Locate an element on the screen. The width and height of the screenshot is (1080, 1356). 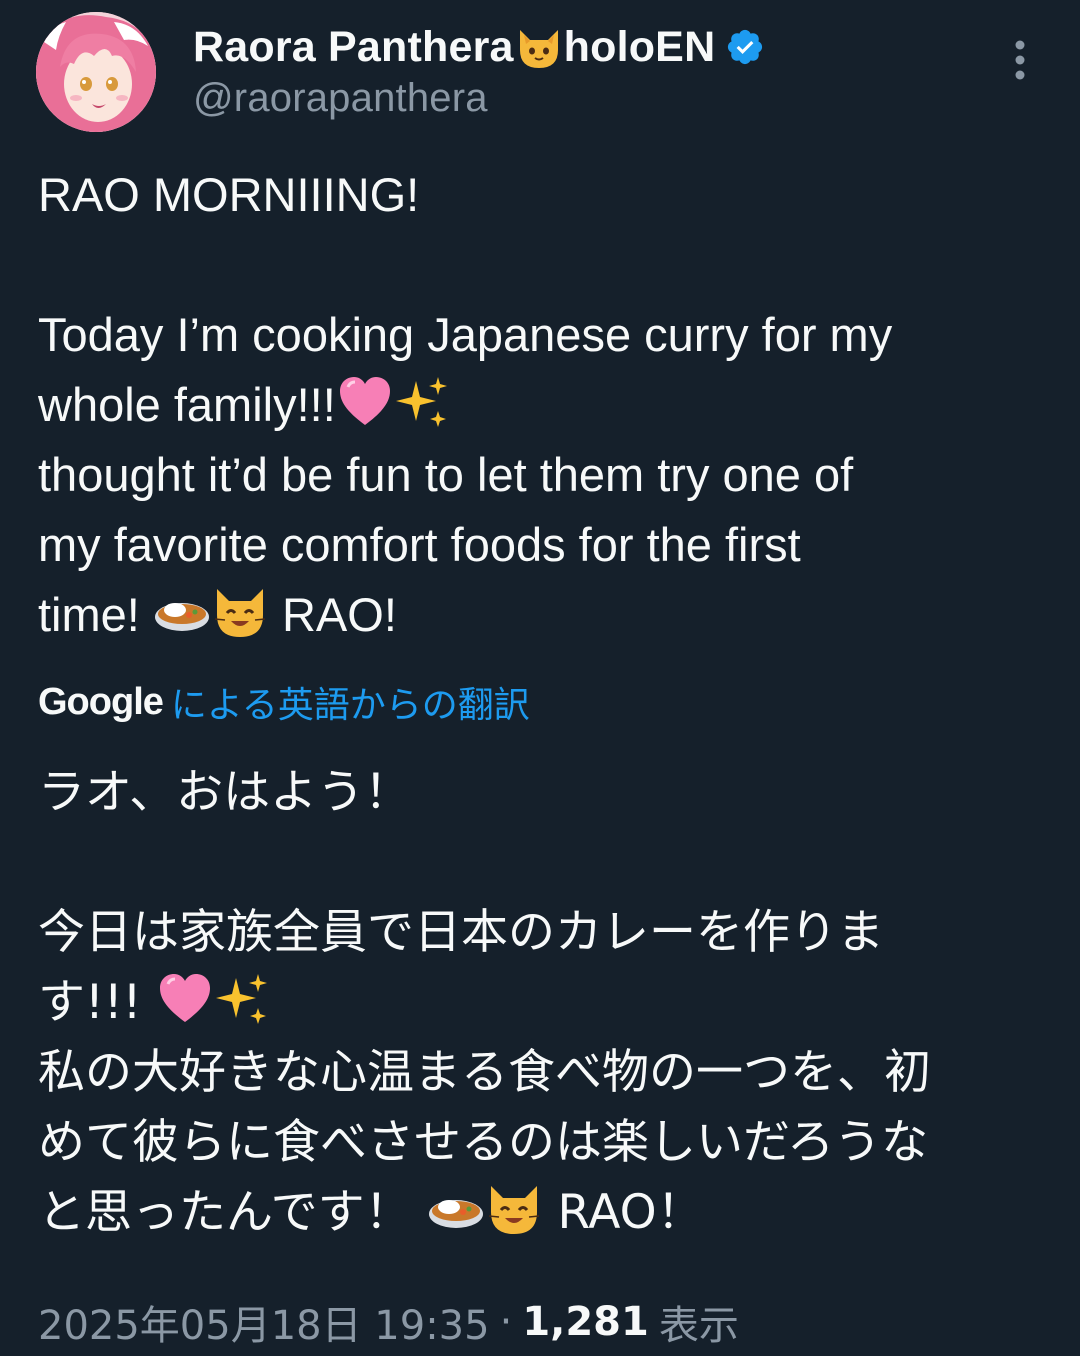
tweet-line: my favorite comfort foods for the first is located at coordinates (419, 544).